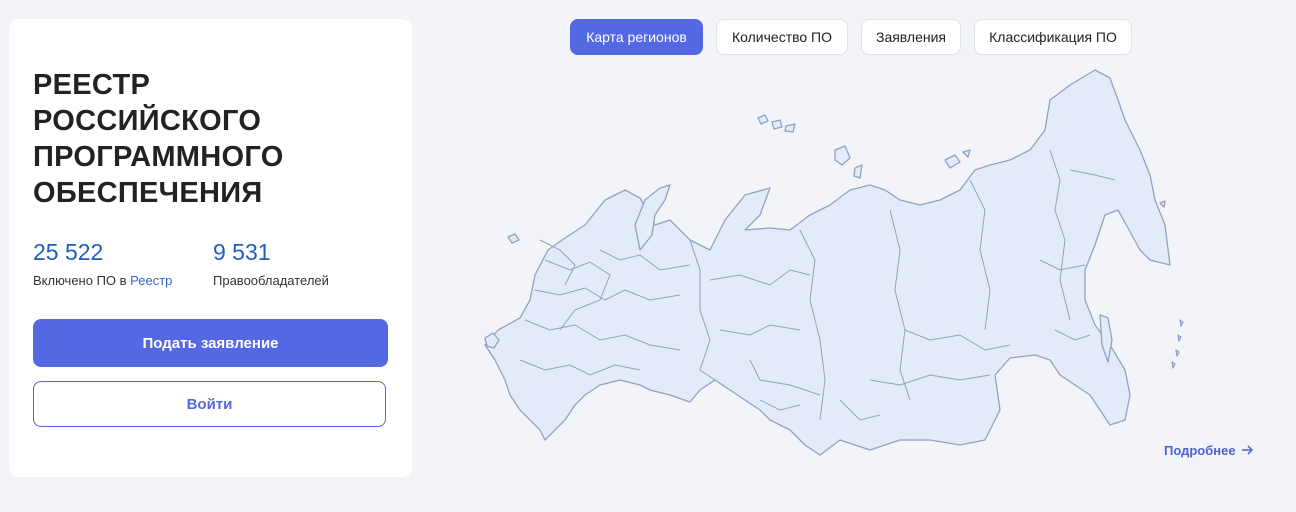 This screenshot has height=512, width=1296. What do you see at coordinates (952, 161) in the screenshot?
I see `map-new-siberian-islands` at bounding box center [952, 161].